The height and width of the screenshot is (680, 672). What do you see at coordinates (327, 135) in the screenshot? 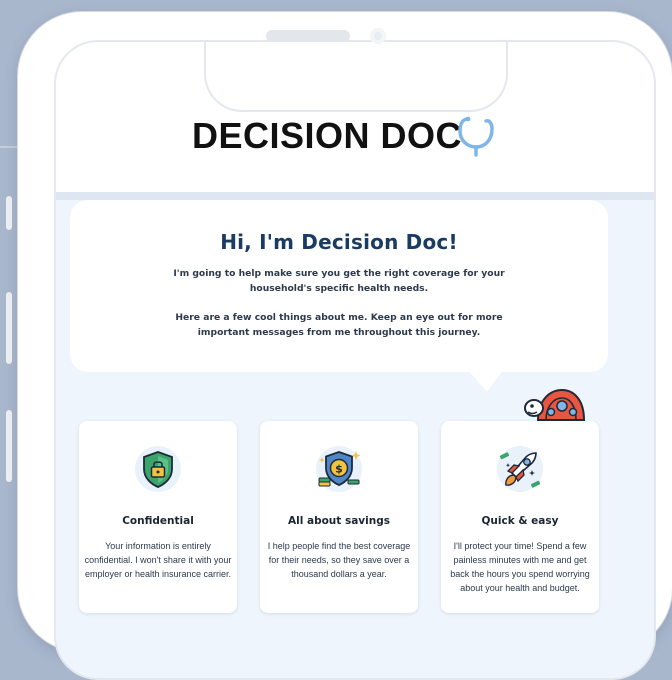
I see `logo-text: DECISION DOC` at bounding box center [327, 135].